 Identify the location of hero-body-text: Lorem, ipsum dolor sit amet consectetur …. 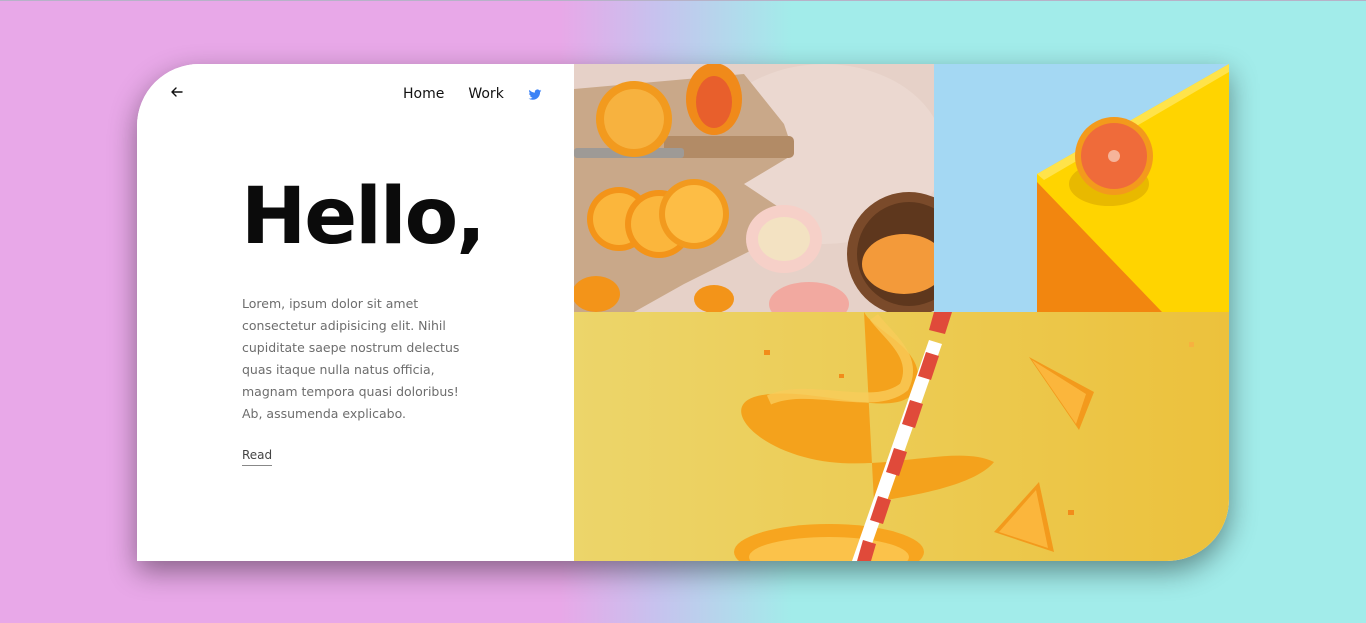
(351, 358).